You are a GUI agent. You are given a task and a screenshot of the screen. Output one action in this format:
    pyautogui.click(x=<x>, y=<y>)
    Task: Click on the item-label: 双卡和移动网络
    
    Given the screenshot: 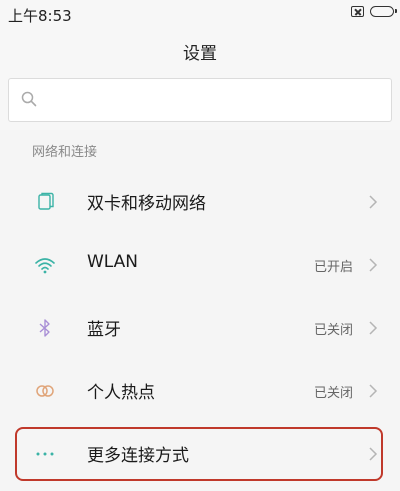 What is the action you would take?
    pyautogui.click(x=146, y=204)
    